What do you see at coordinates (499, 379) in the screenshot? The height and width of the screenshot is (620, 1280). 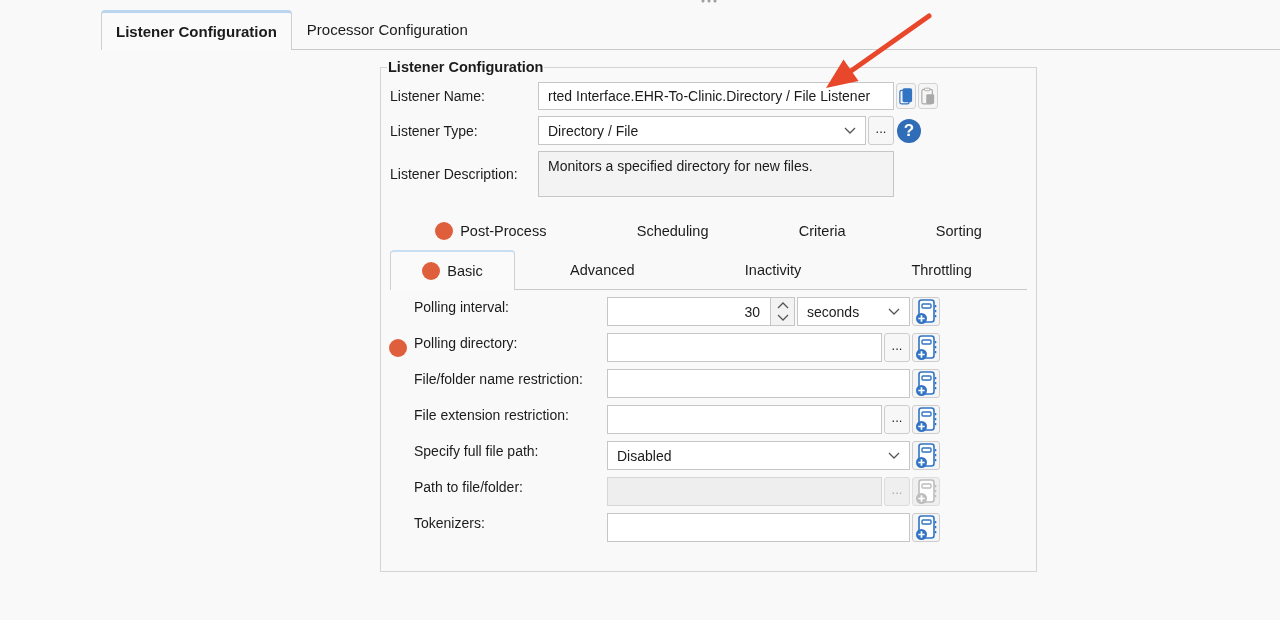 I see `field-label: File/folder name restriction:` at bounding box center [499, 379].